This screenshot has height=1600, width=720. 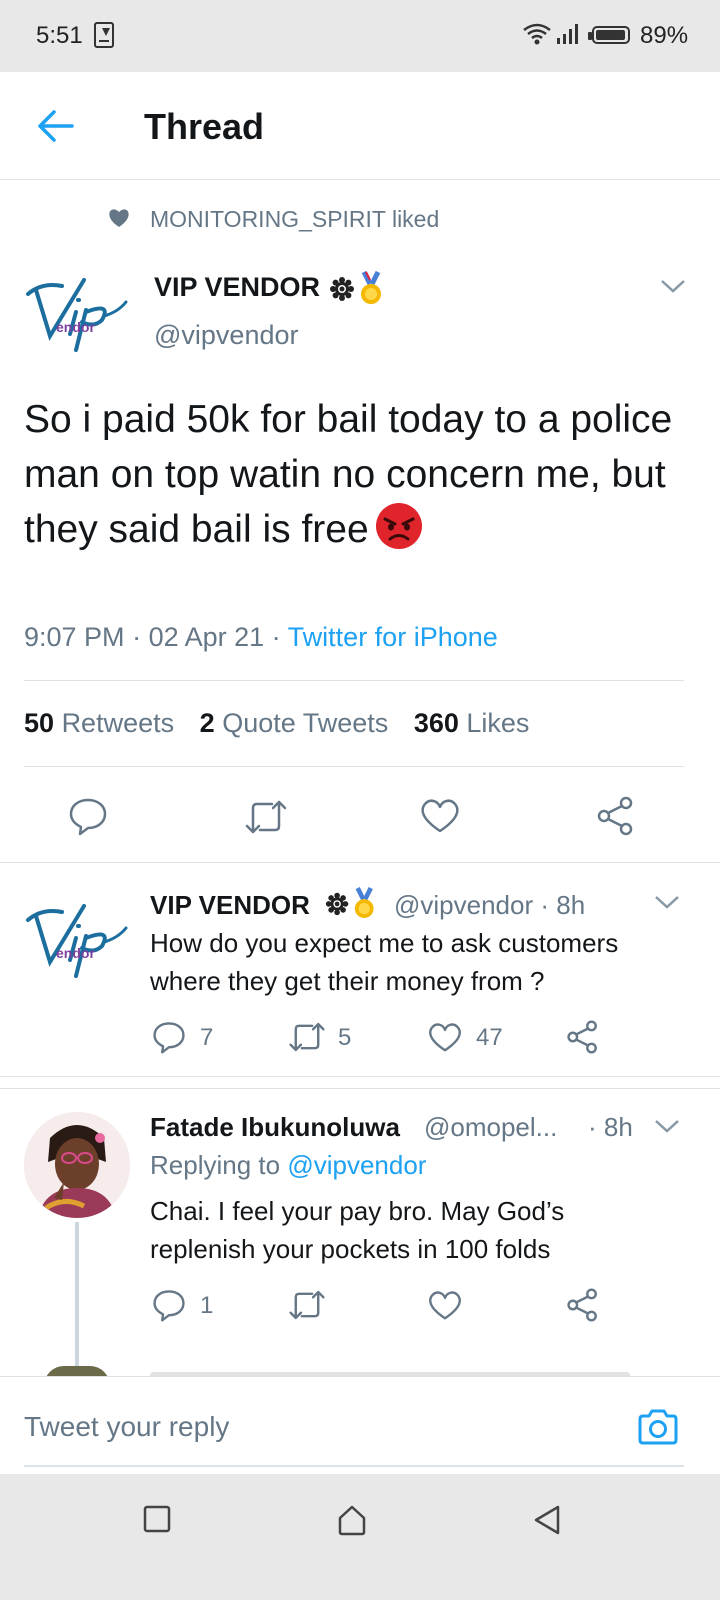 I want to click on camera-icon, so click(x=658, y=1427).